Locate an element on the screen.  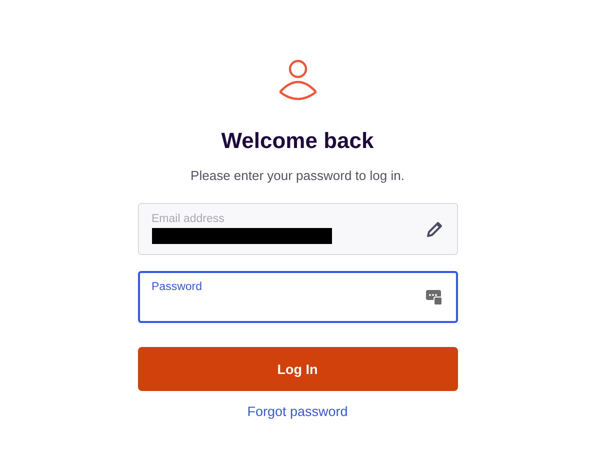
forgot-password-link: Forgot password is located at coordinates (297, 411).